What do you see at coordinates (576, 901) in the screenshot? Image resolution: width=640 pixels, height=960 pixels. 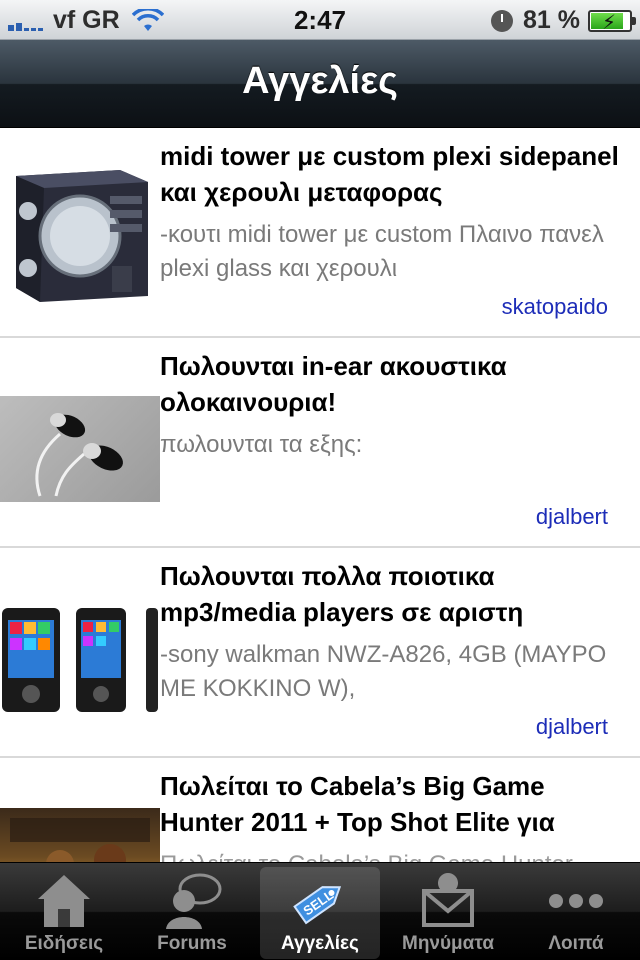 I see `more-dots-icon` at bounding box center [576, 901].